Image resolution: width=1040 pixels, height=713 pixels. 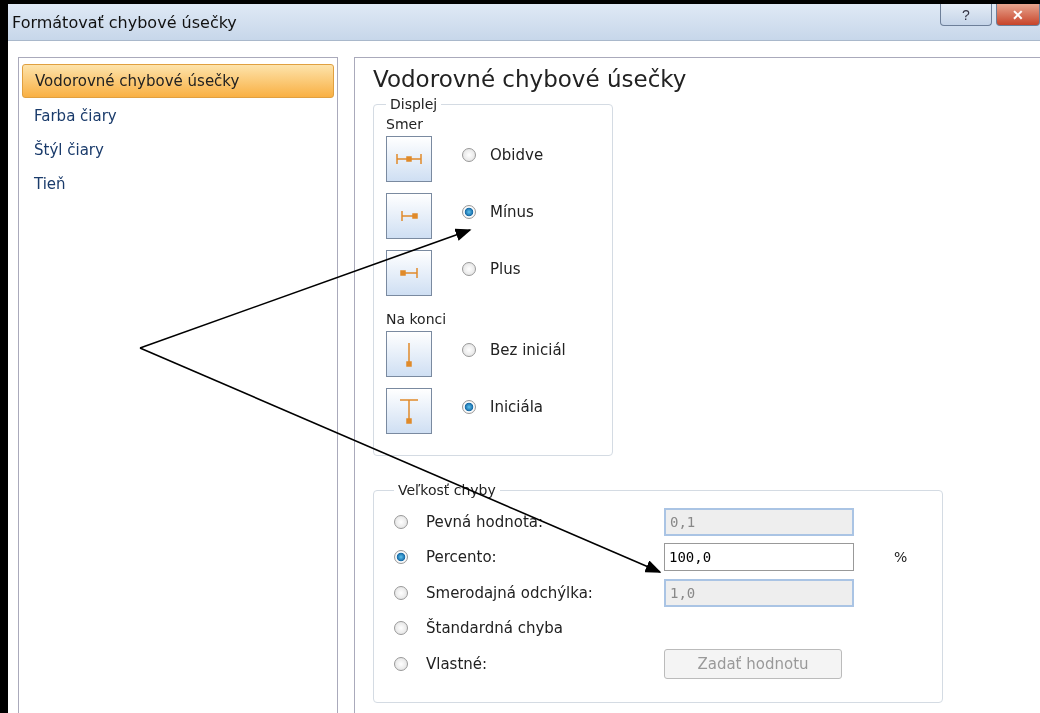 I want to click on group-label: Na konci, so click(x=417, y=319).